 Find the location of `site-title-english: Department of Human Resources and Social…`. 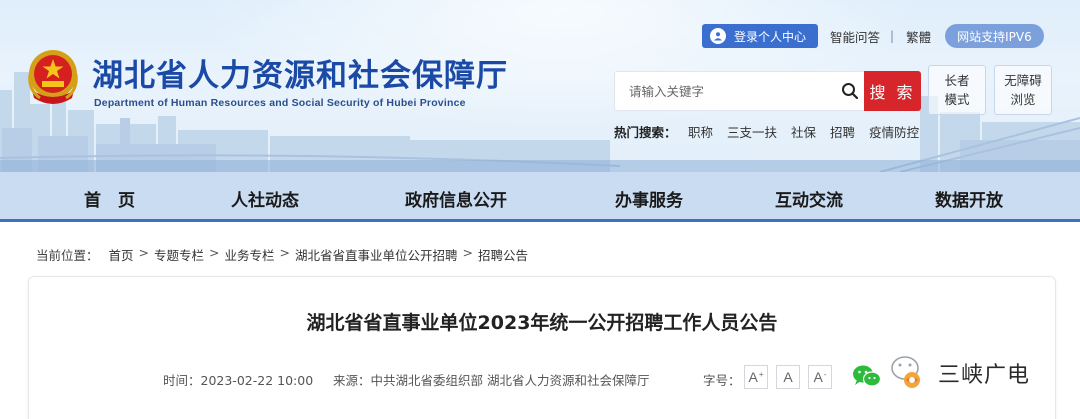

site-title-english: Department of Human Resources and Social… is located at coordinates (280, 103).